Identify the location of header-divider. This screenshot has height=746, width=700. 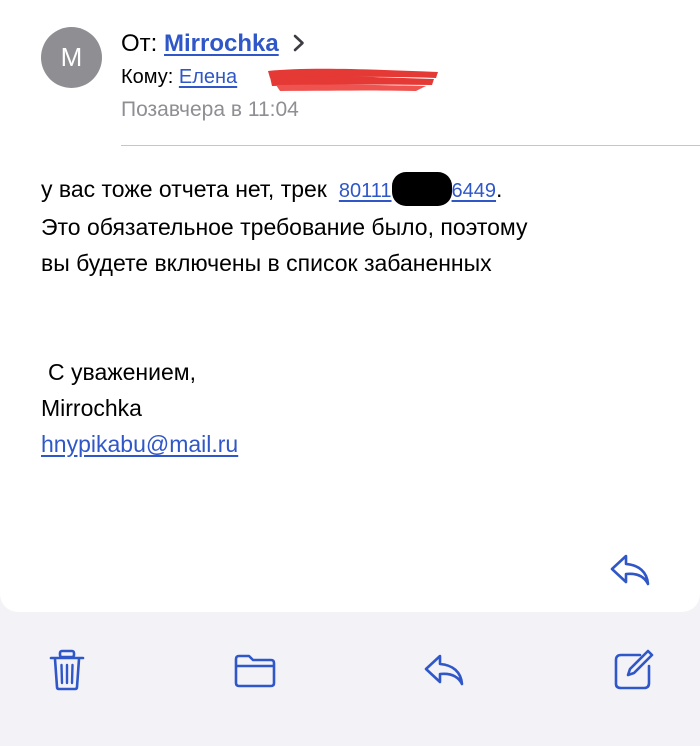
(410, 145).